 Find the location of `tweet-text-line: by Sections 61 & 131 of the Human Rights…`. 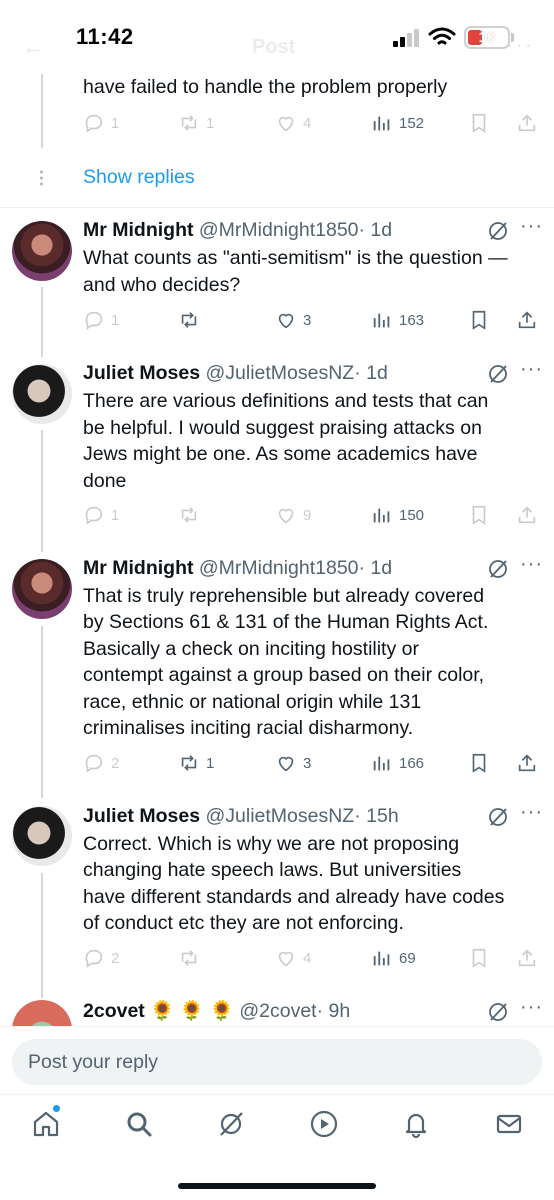

tweet-text-line: by Sections 61 & 131 of the Human Rights… is located at coordinates (286, 622).